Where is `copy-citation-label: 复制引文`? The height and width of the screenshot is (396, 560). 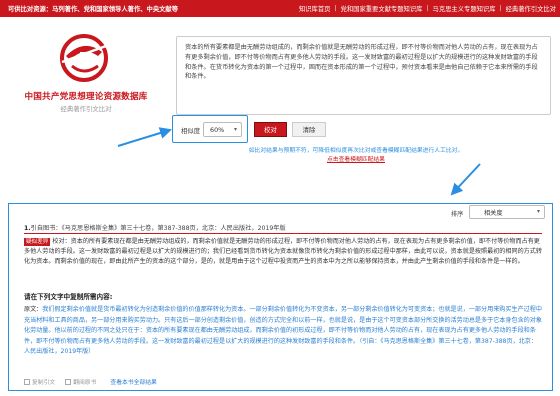
copy-citation-label: 复制引文 is located at coordinates (44, 383).